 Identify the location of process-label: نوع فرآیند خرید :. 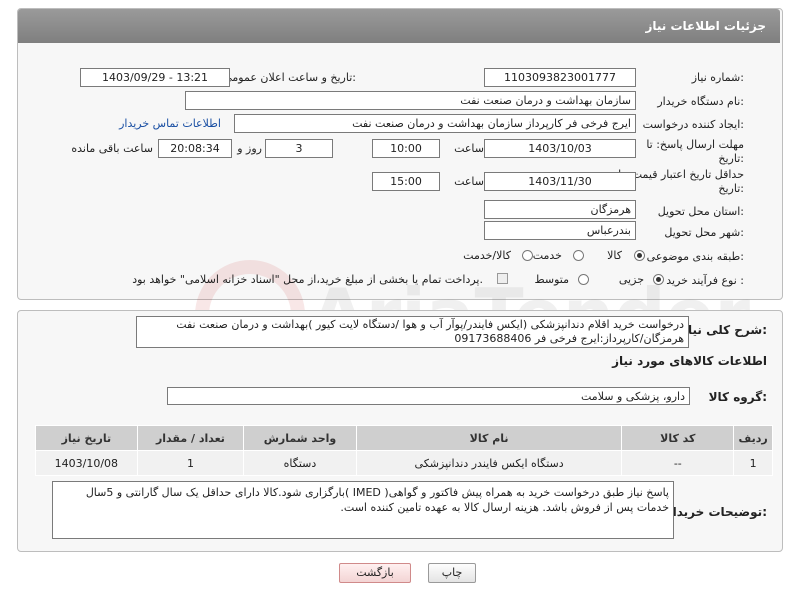
(705, 280).